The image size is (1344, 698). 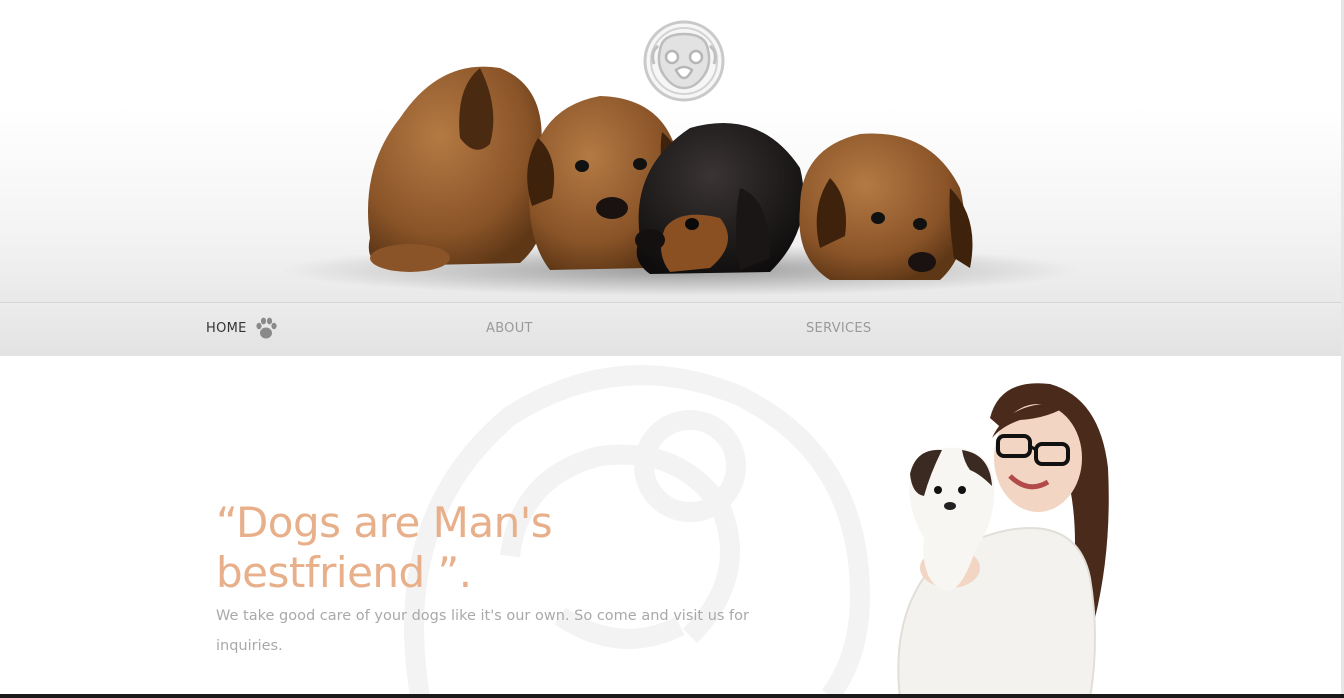 What do you see at coordinates (1003, 539) in the screenshot?
I see `woman-with-puppy-image` at bounding box center [1003, 539].